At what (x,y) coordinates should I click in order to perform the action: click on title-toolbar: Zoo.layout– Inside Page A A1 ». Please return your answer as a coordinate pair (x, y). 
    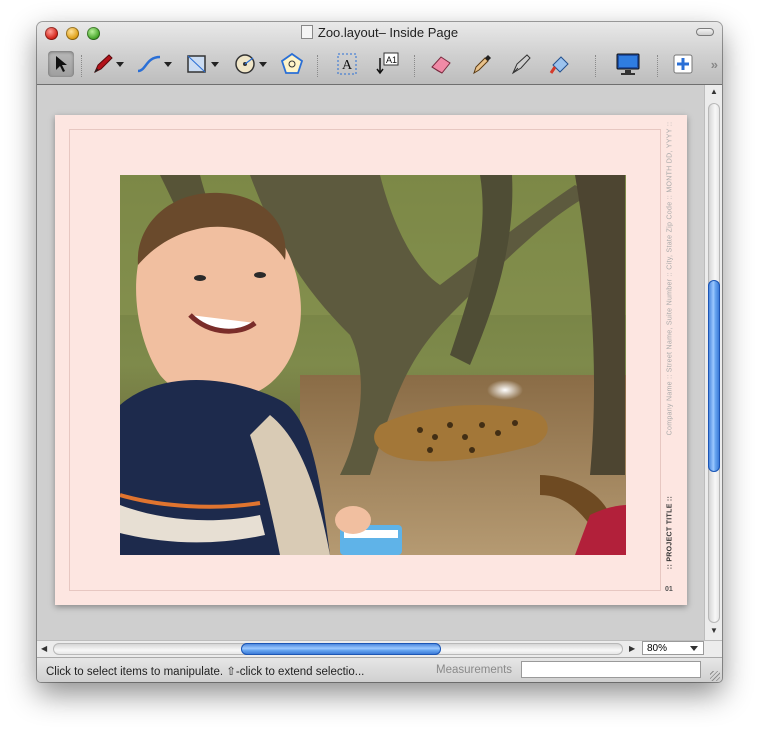
    Looking at the image, I should click on (379, 53).